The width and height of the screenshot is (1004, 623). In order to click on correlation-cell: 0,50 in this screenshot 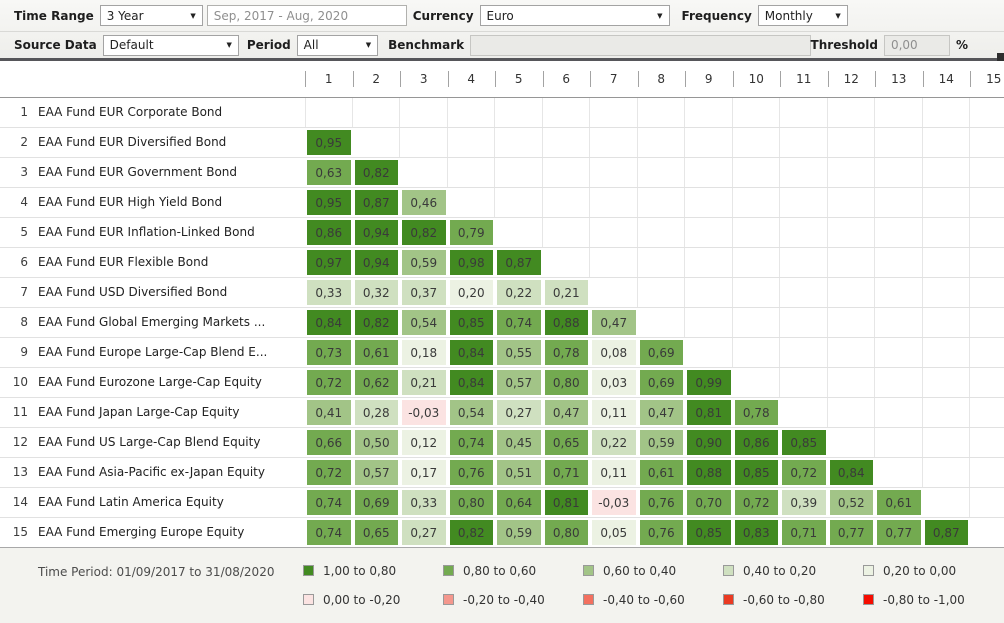, I will do `click(376, 442)`.